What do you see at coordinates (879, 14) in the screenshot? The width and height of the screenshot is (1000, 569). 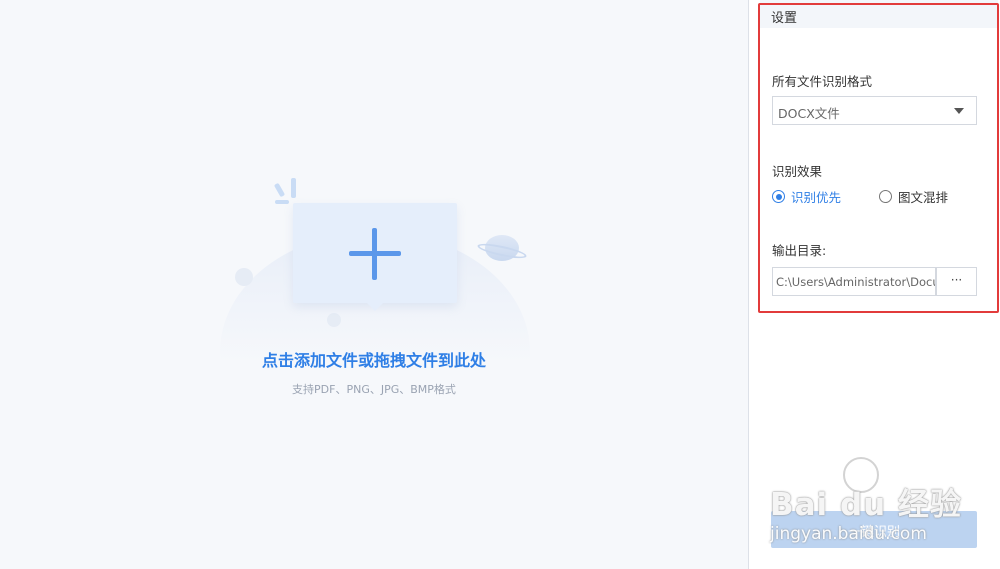 I see `settings-header: 设置` at bounding box center [879, 14].